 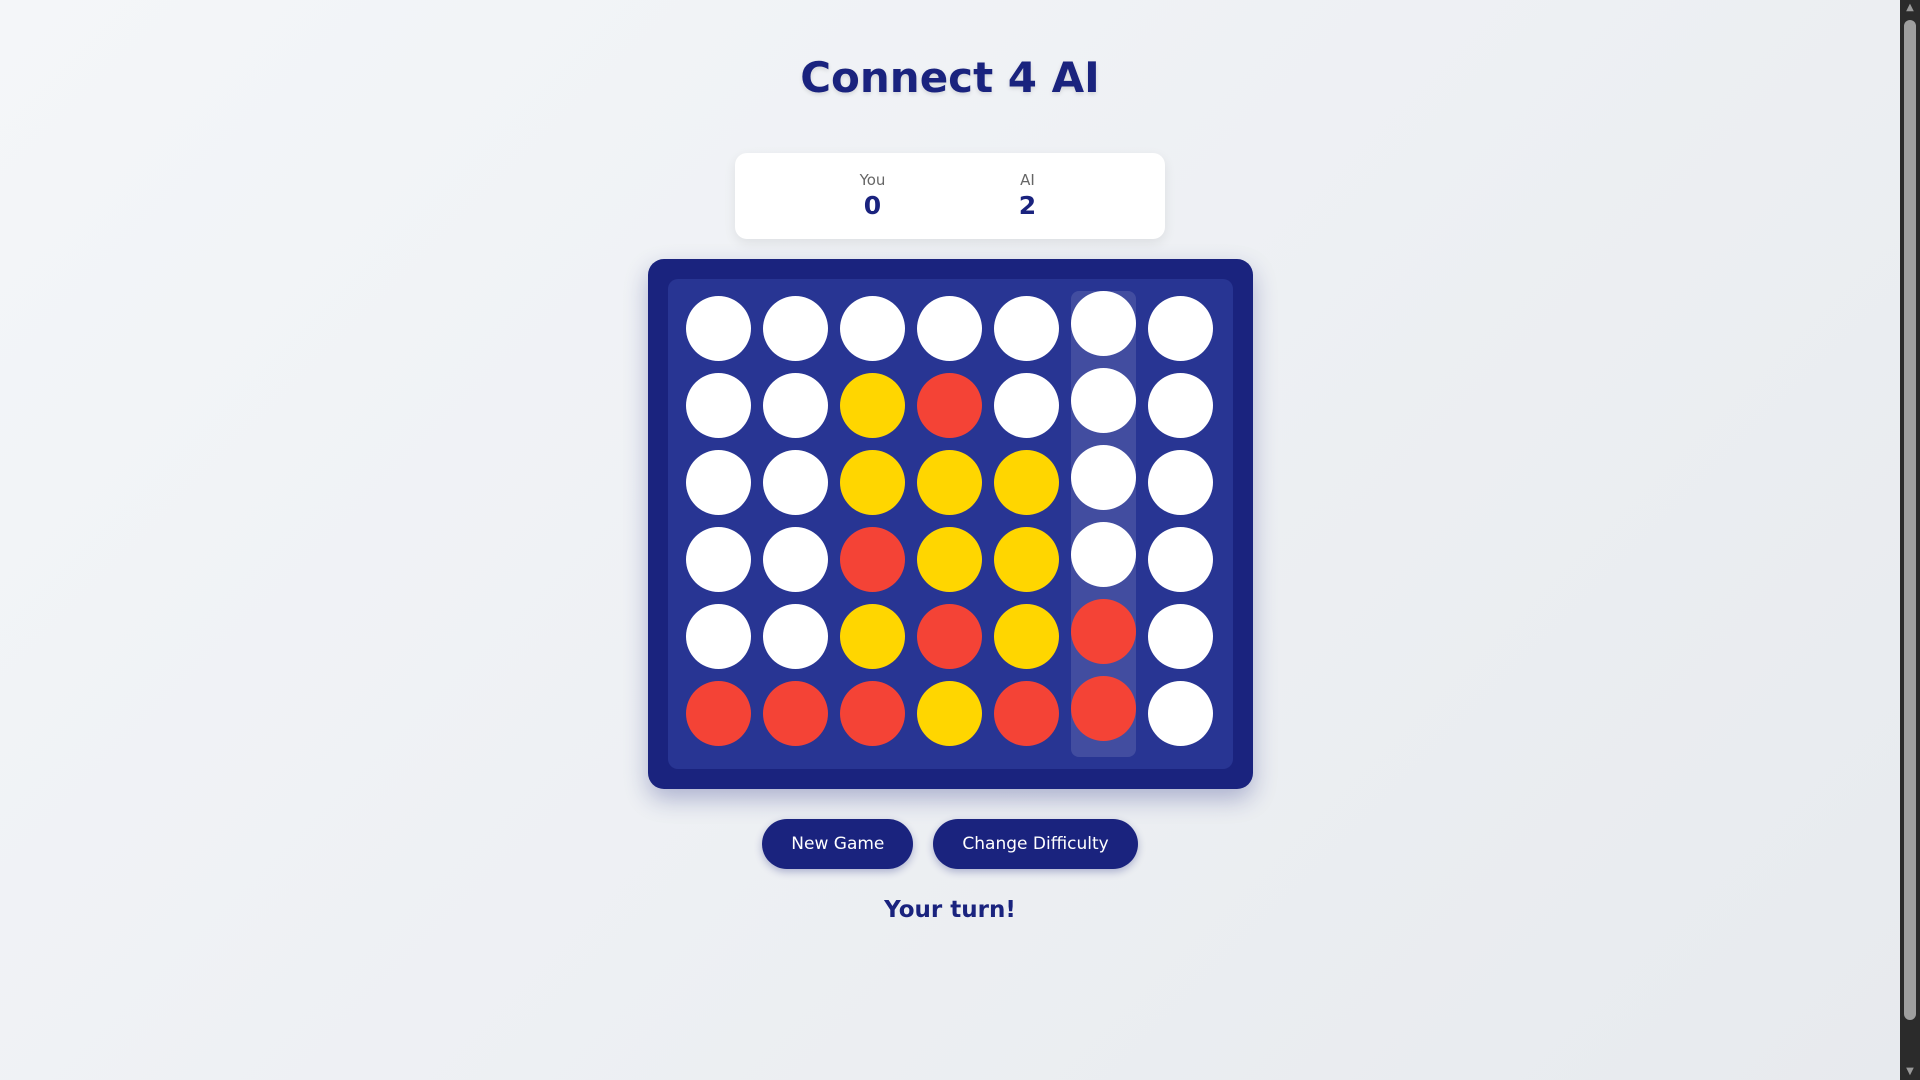 I want to click on status-message: Your turn!, so click(x=950, y=910).